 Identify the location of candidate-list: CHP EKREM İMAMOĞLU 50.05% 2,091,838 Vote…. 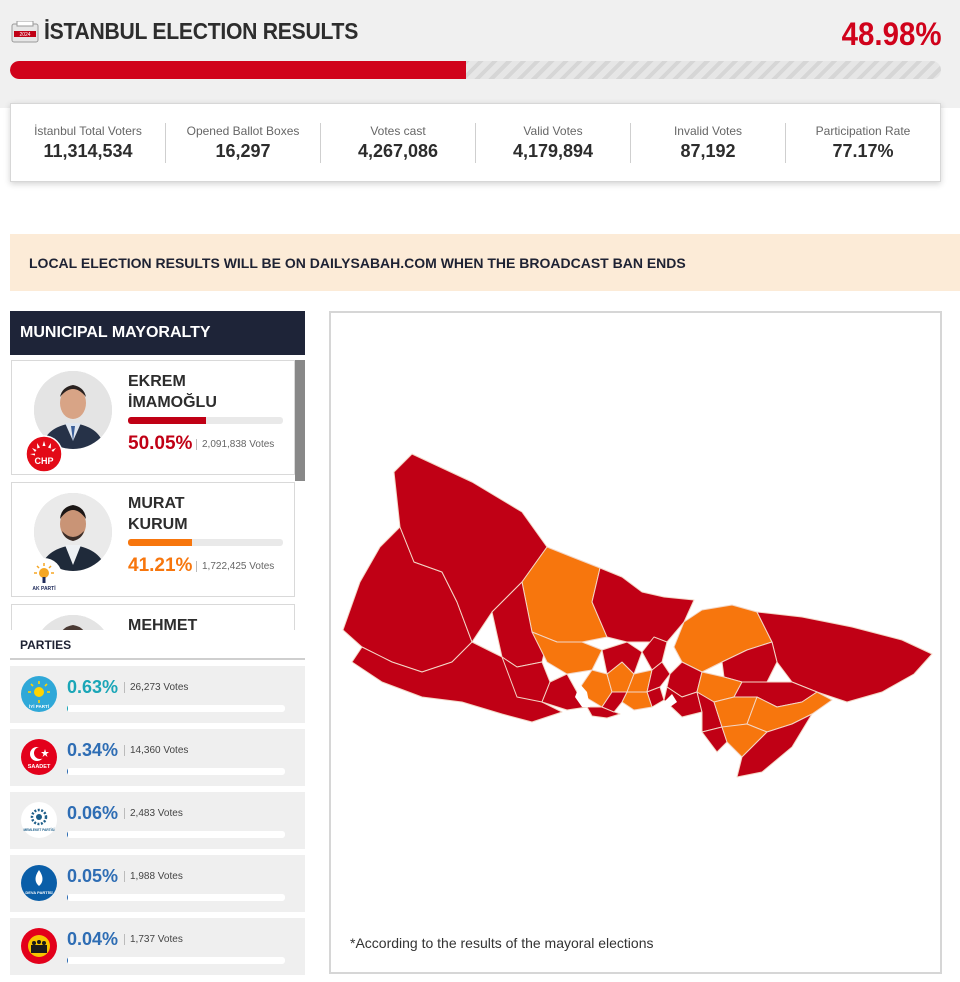
(157, 495).